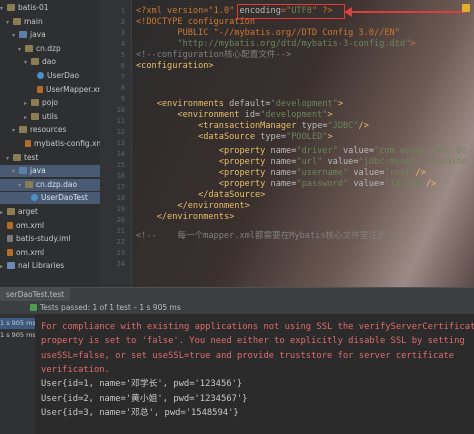 Image resolution: width=474 pixels, height=434 pixels. I want to click on tree-item: ▾ resources, so click(50, 130).